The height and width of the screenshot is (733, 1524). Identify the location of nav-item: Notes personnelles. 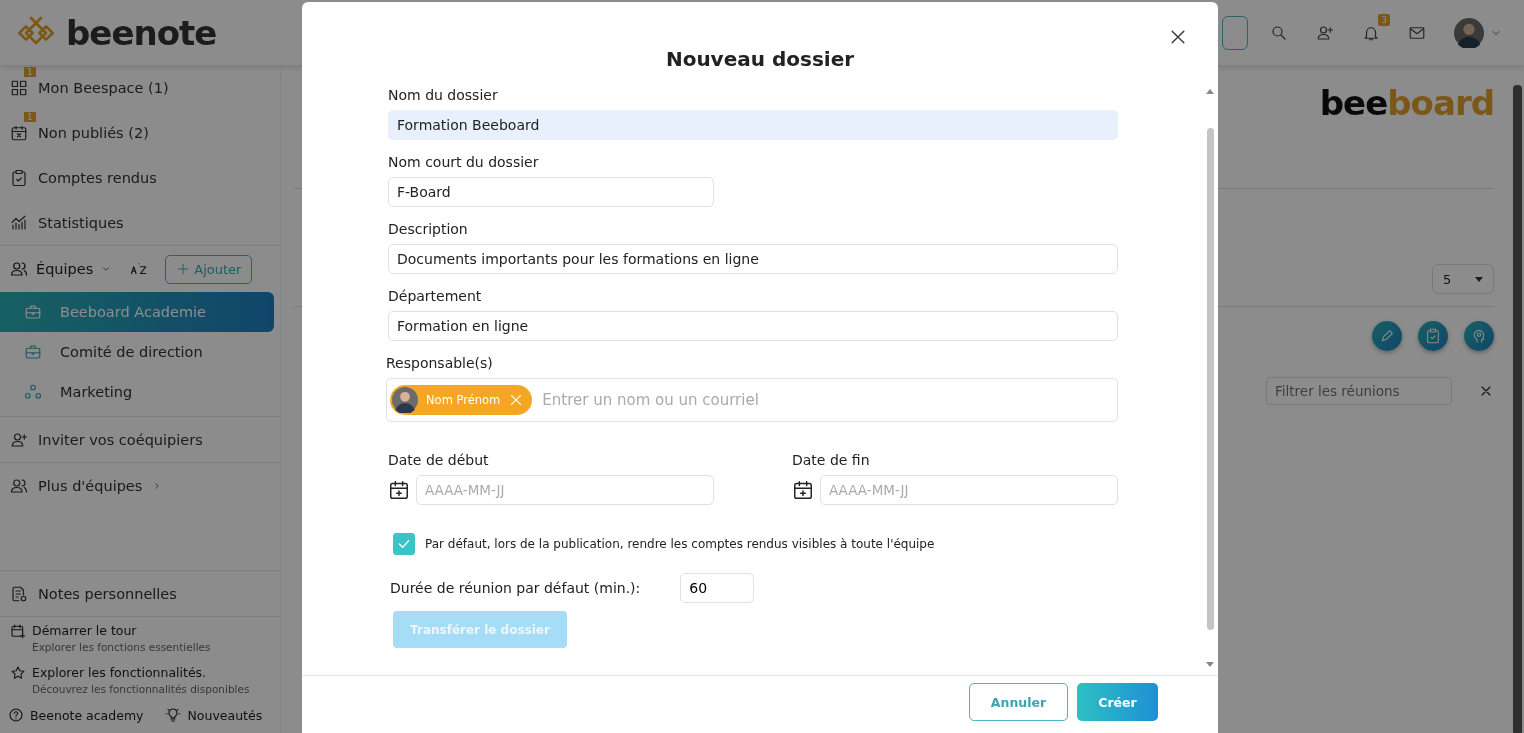
(140, 593).